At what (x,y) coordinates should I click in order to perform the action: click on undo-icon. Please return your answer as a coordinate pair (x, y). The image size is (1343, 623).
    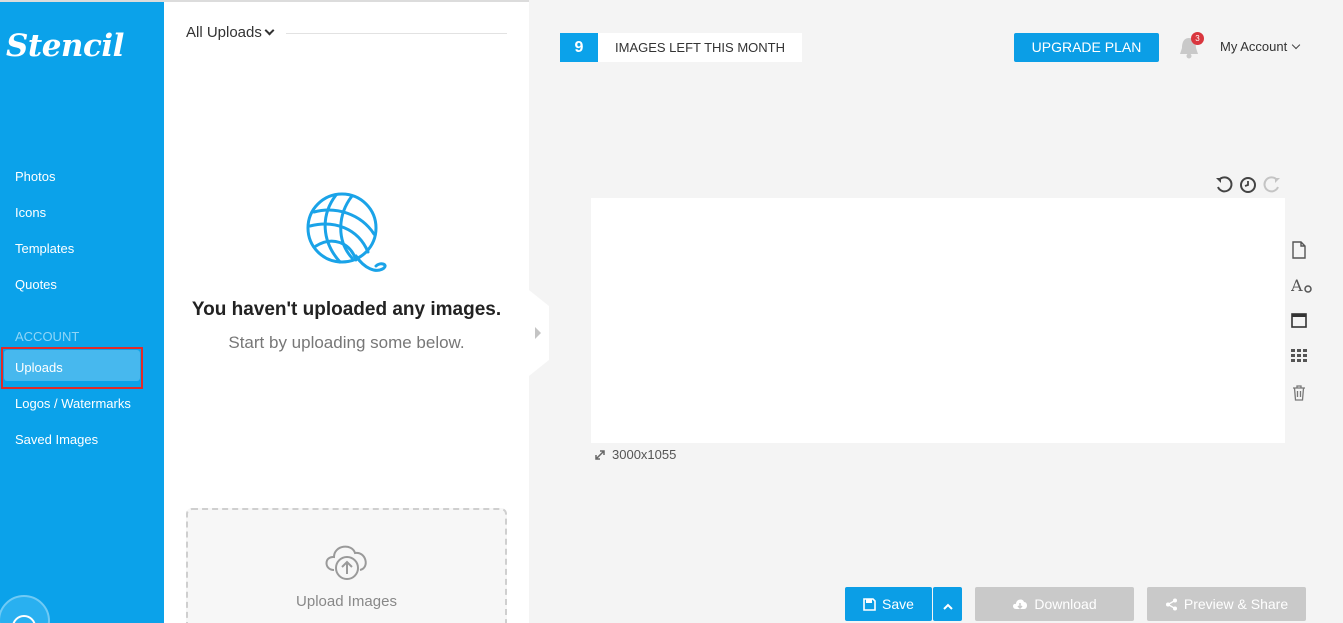
    Looking at the image, I should click on (1224, 185).